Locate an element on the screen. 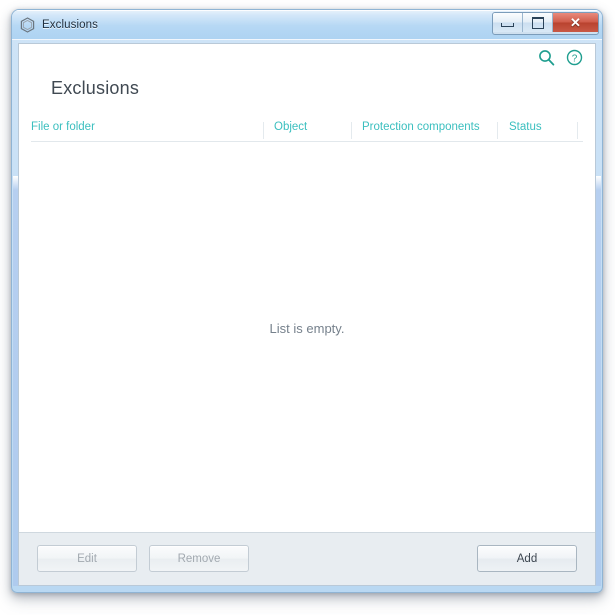 The width and height of the screenshot is (615, 615). minimize-button is located at coordinates (508, 22).